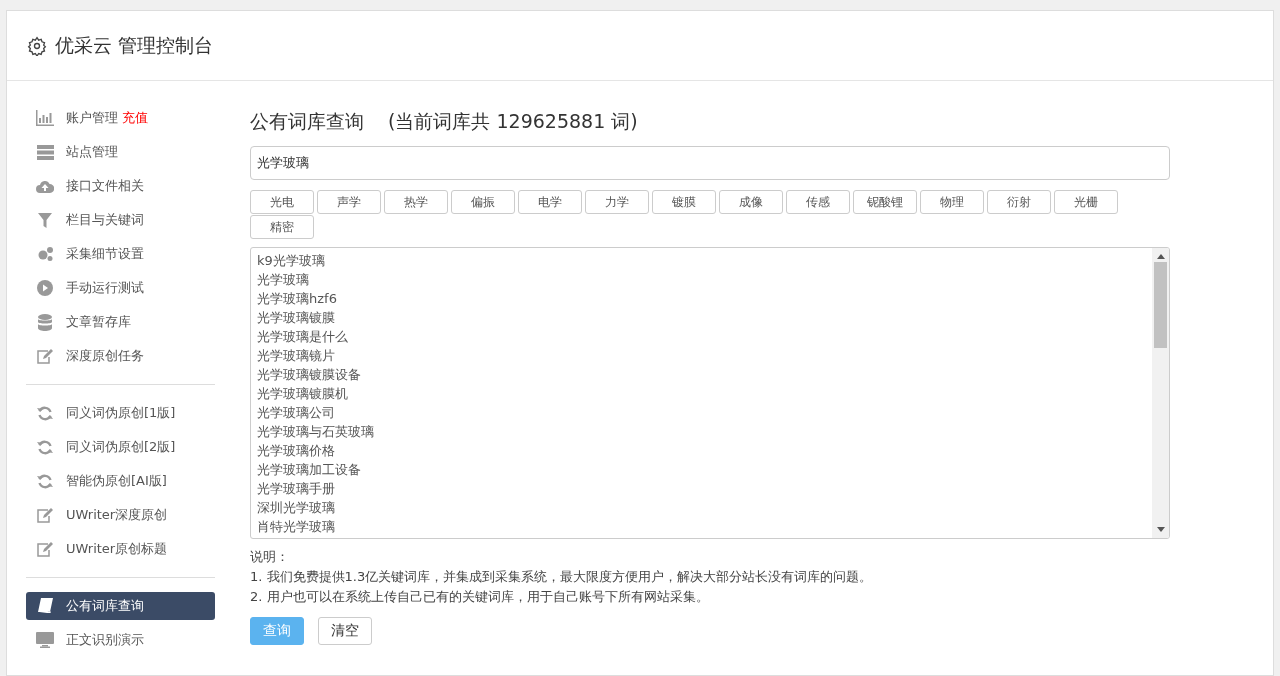  What do you see at coordinates (296, 526) in the screenshot?
I see `result-item: 肖特光学玻璃` at bounding box center [296, 526].